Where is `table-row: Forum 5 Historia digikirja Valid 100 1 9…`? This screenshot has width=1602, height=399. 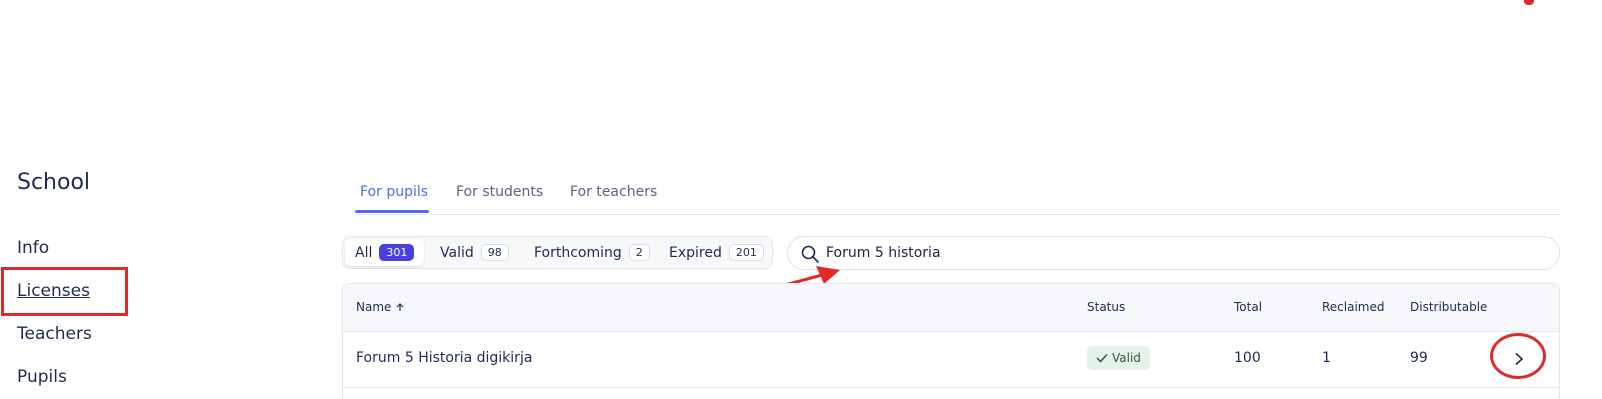 table-row: Forum 5 Historia digikirja Valid 100 1 9… is located at coordinates (951, 359).